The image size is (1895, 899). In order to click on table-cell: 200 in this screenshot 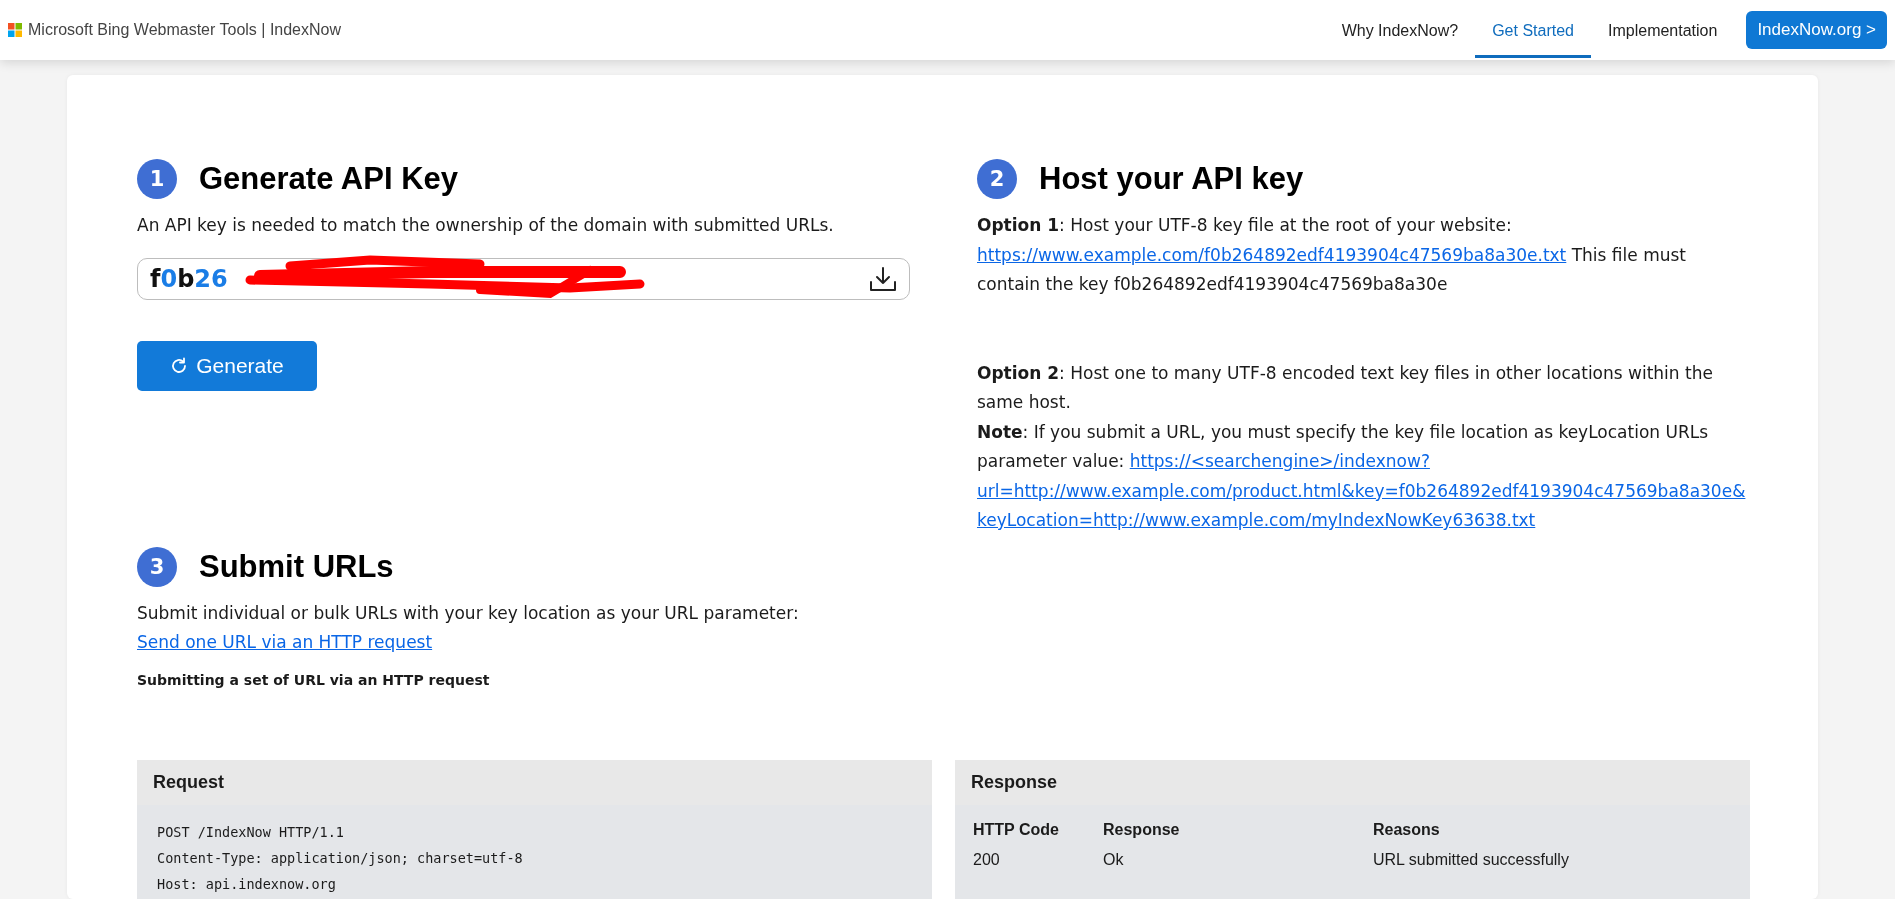, I will do `click(1038, 859)`.